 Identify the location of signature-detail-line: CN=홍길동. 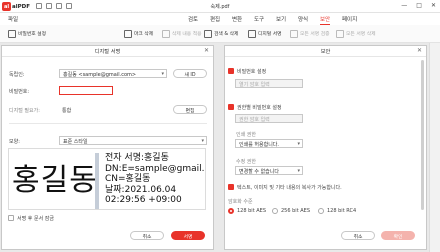
(128, 179).